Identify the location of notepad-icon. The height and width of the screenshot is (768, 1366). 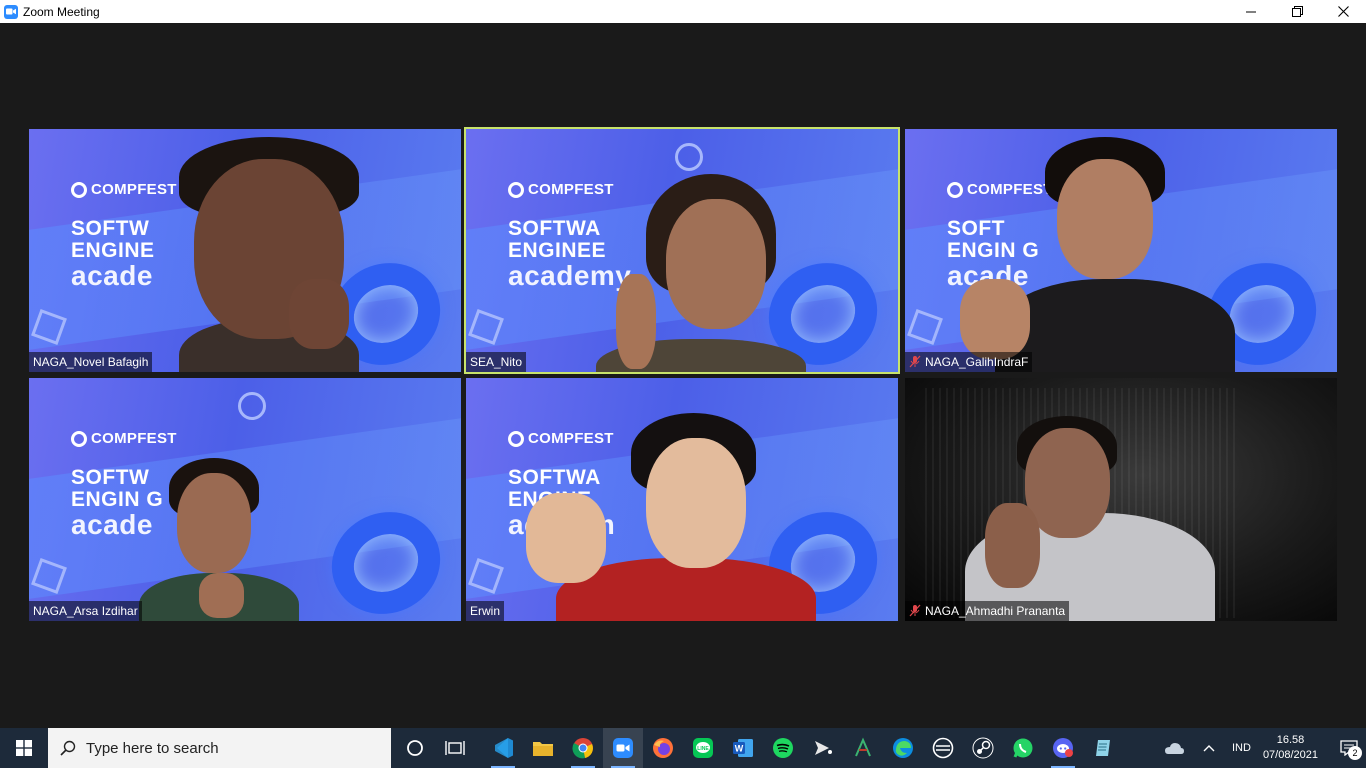
(1103, 748).